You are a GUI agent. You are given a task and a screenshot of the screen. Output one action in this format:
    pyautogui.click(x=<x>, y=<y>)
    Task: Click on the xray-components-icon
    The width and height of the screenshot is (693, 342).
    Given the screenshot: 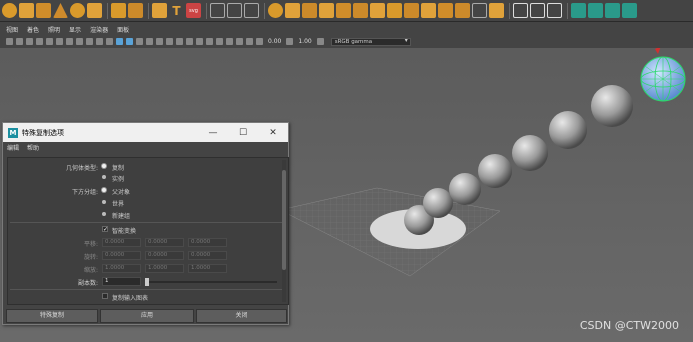 What is the action you would take?
    pyautogui.click(x=249, y=41)
    